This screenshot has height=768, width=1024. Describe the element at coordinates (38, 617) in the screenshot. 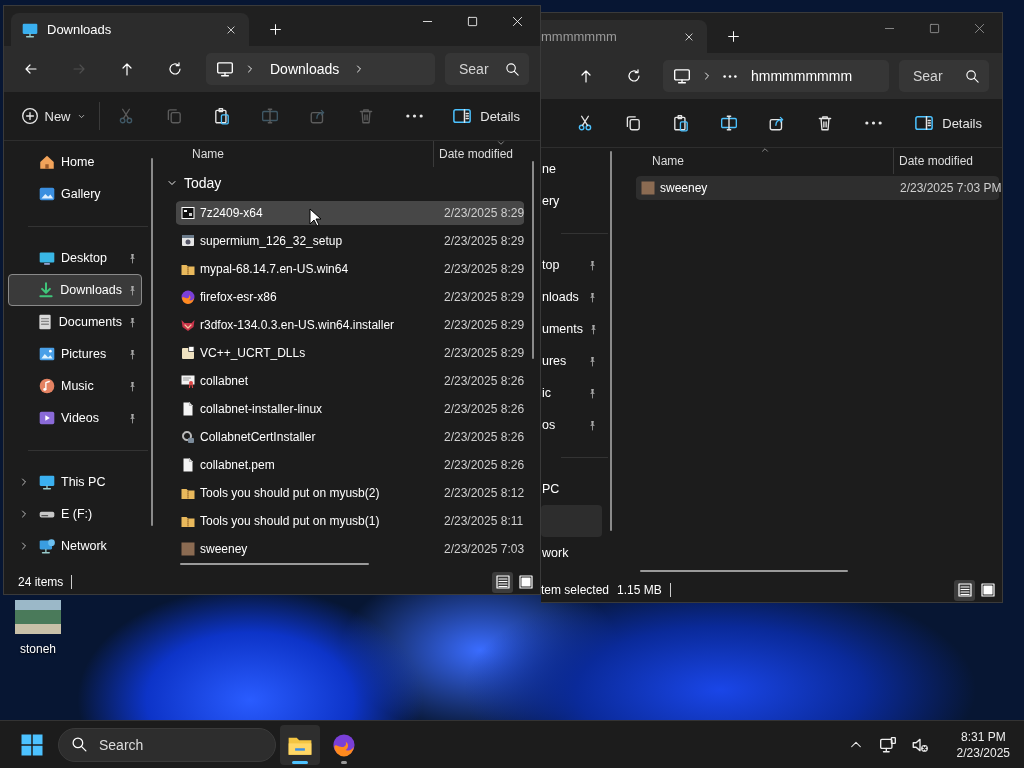

I see `photo-thumbnail` at that location.